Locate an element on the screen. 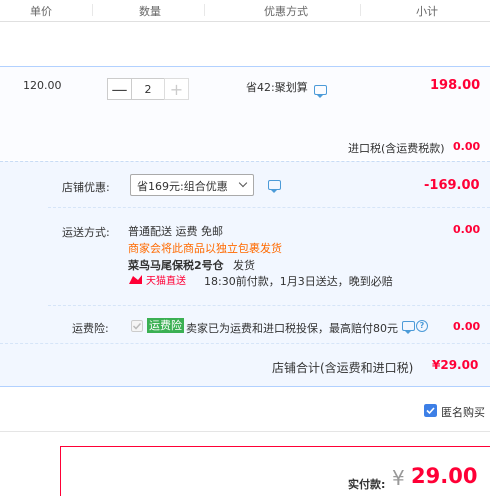 The height and width of the screenshot is (496, 490). warehouse-suffix: 发货 is located at coordinates (244, 265).